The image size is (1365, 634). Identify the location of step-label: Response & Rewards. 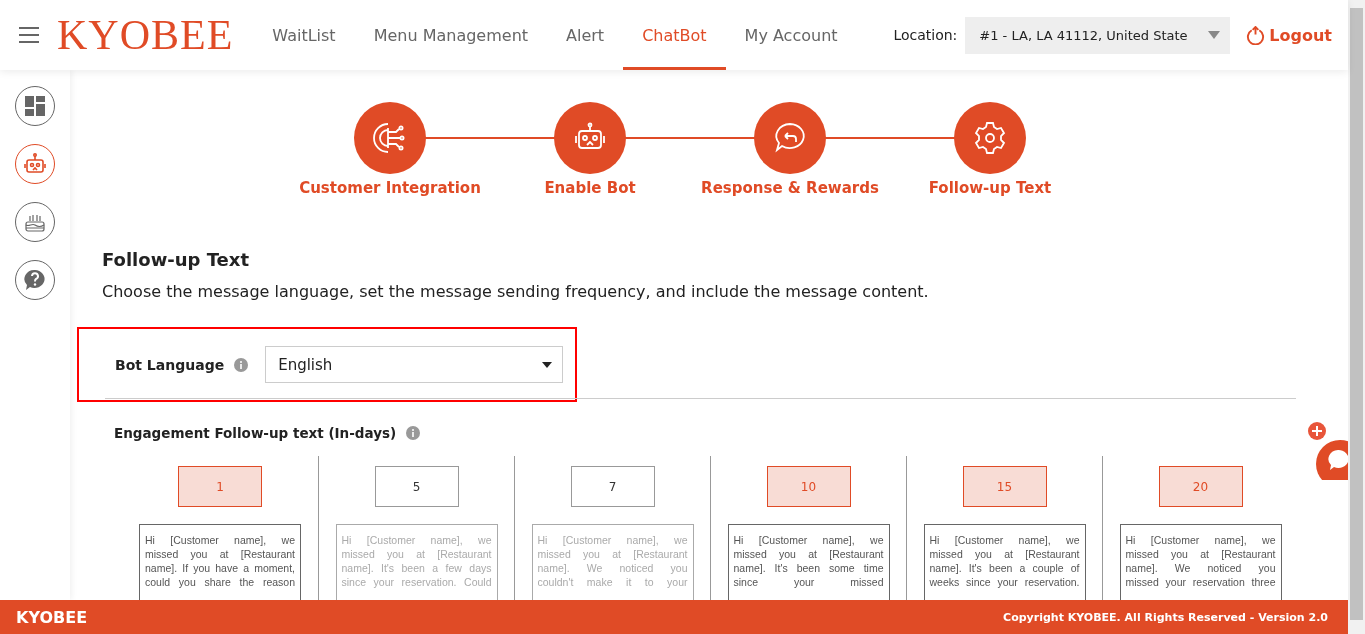
(790, 188).